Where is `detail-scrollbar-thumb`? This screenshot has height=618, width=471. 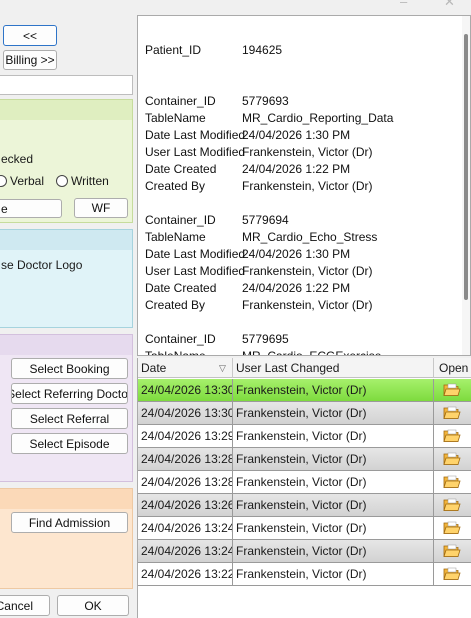
detail-scrollbar-thumb is located at coordinates (466, 167).